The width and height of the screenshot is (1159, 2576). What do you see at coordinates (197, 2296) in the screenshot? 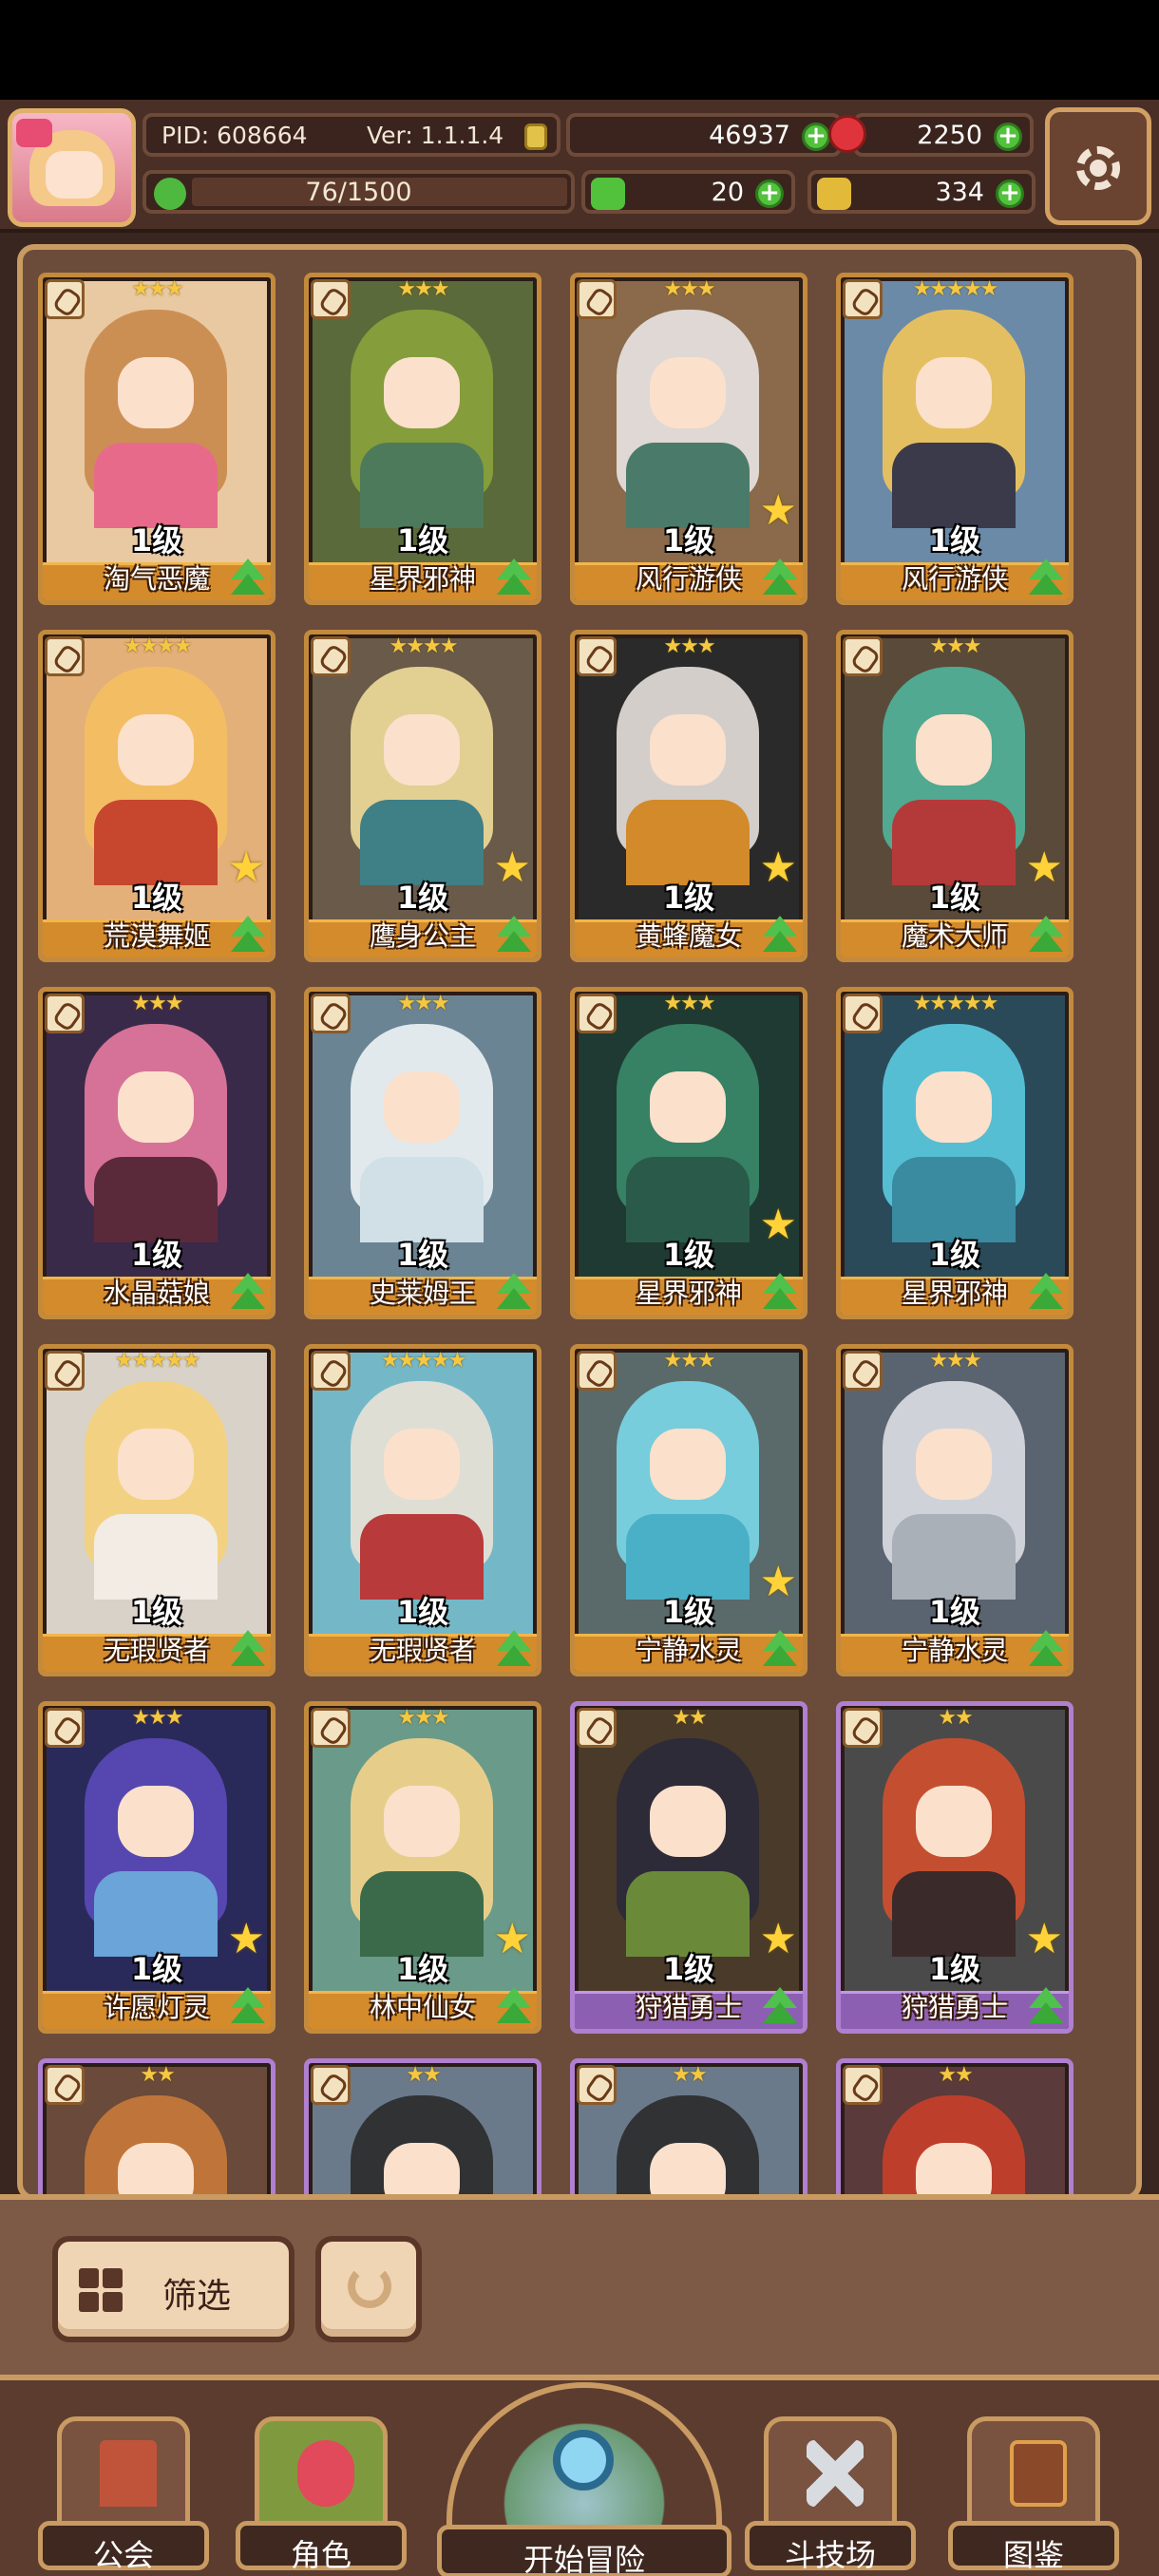
I see `filter-label: 筛选` at bounding box center [197, 2296].